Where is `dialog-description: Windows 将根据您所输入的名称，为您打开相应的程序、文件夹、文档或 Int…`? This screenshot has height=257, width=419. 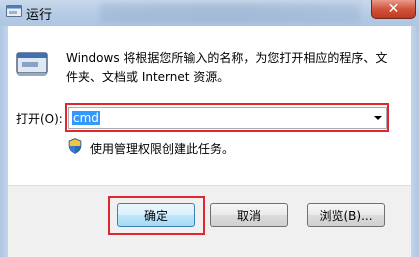
dialog-description: Windows 将根据您所输入的名称，为您打开相应的程序、文件夹、文档或 Int… is located at coordinates (227, 67).